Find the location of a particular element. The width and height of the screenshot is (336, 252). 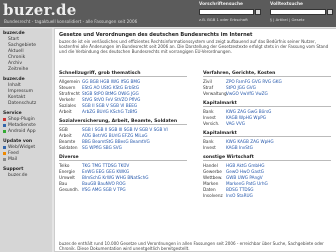

row-category: Energie is located at coordinates (67, 171).